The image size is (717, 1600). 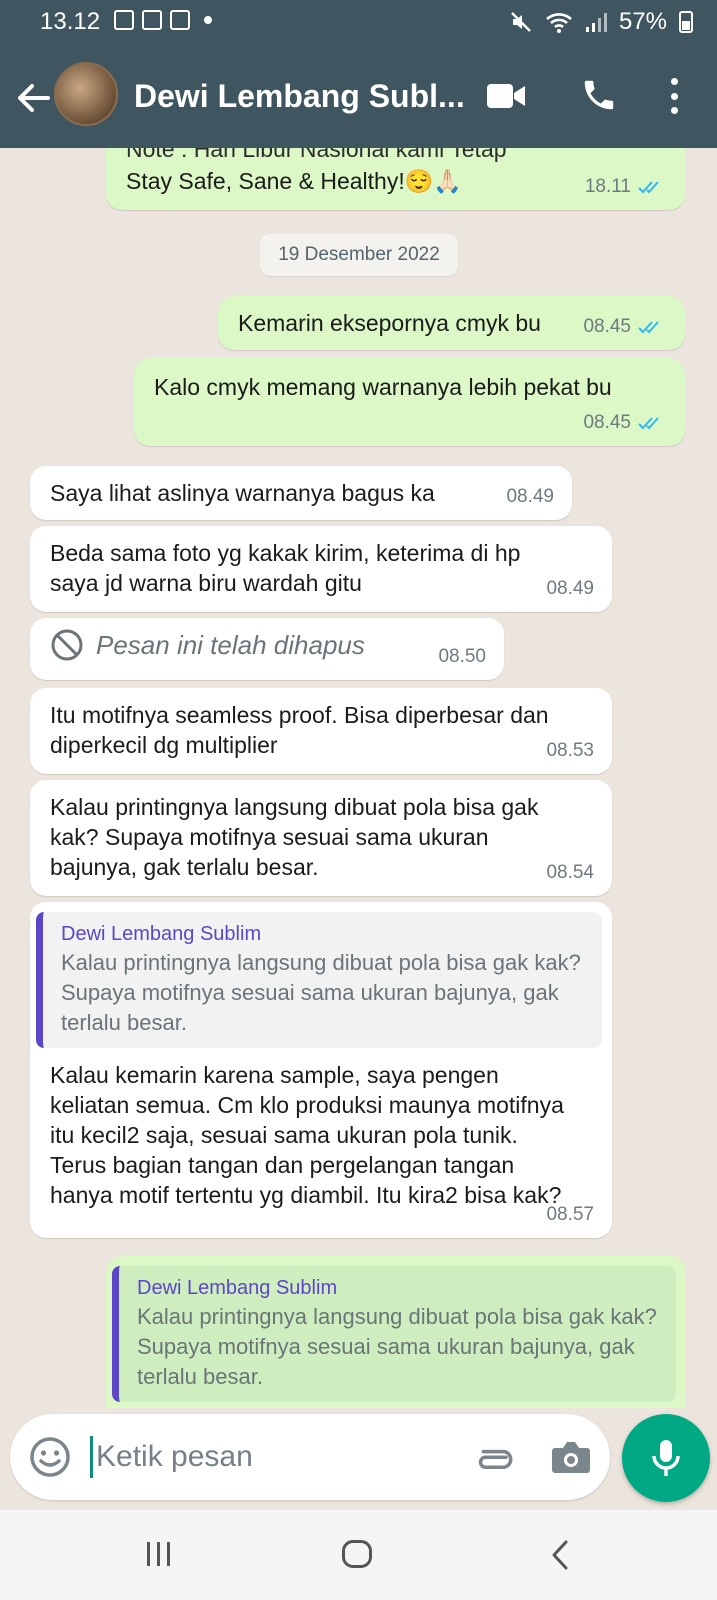 I want to click on message-composer, so click(x=310, y=1457).